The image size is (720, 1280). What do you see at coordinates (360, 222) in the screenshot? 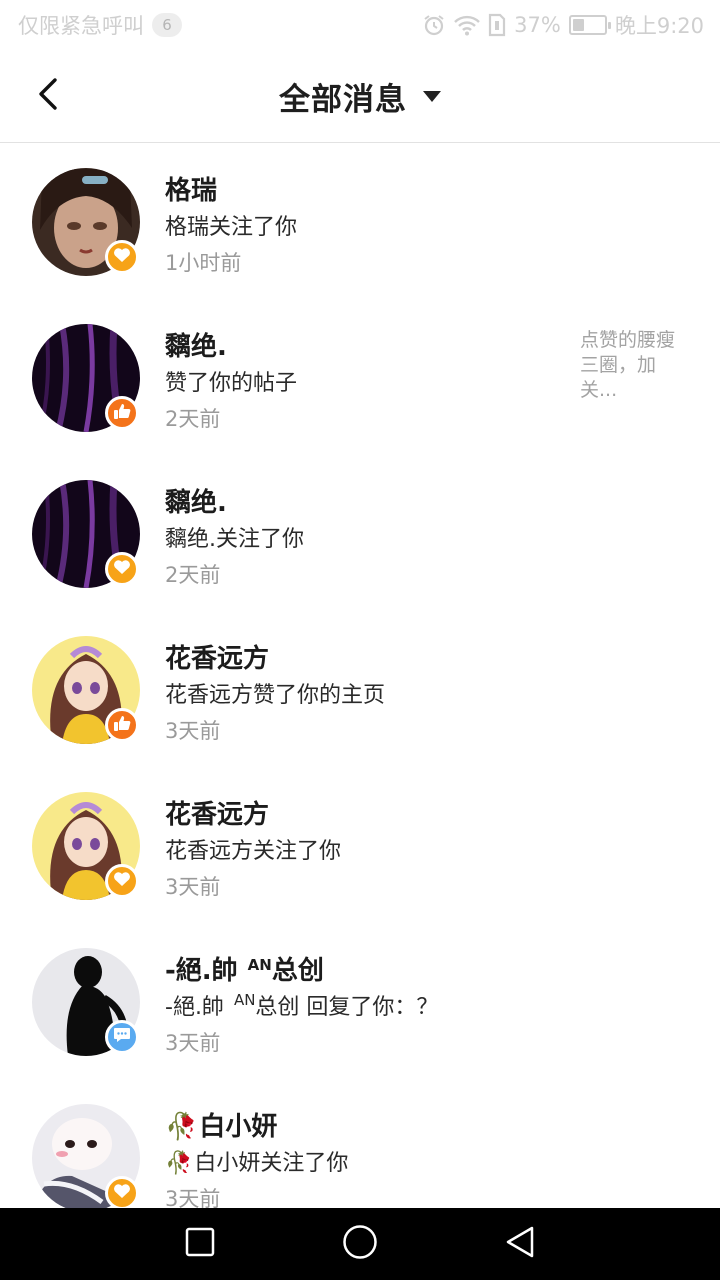
I see `message-item: 格瑞 格瑞关注了你 1小时前` at bounding box center [360, 222].